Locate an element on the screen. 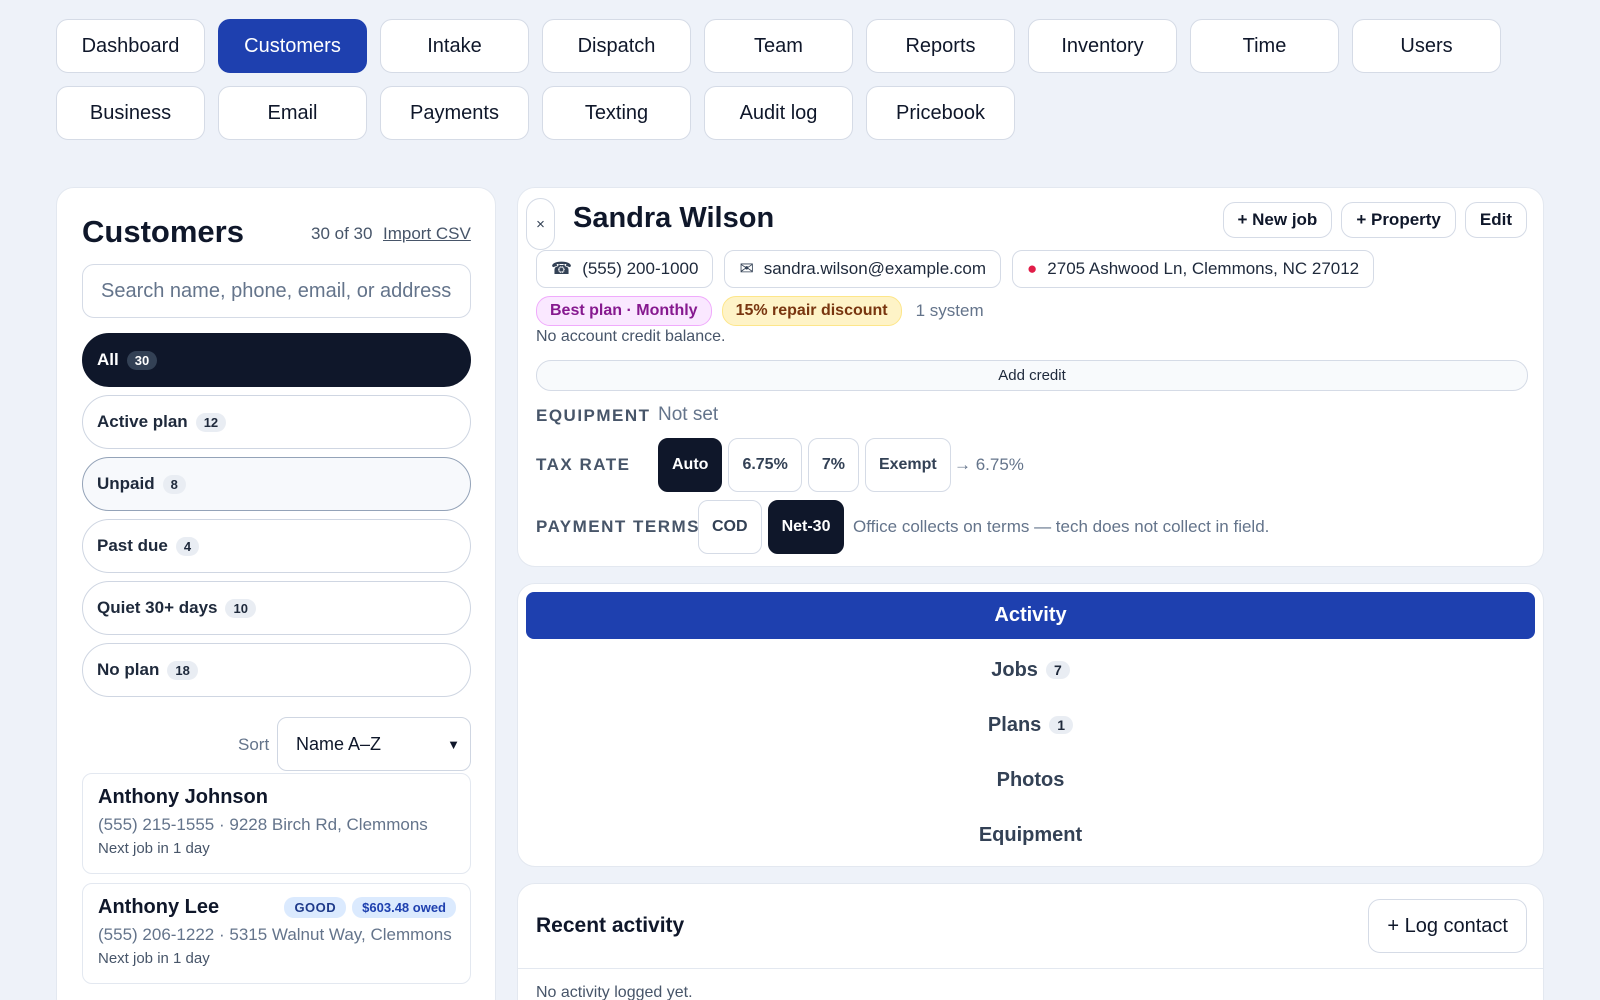  filter-quiet: Quiet 30+ days 10 is located at coordinates (276, 608).